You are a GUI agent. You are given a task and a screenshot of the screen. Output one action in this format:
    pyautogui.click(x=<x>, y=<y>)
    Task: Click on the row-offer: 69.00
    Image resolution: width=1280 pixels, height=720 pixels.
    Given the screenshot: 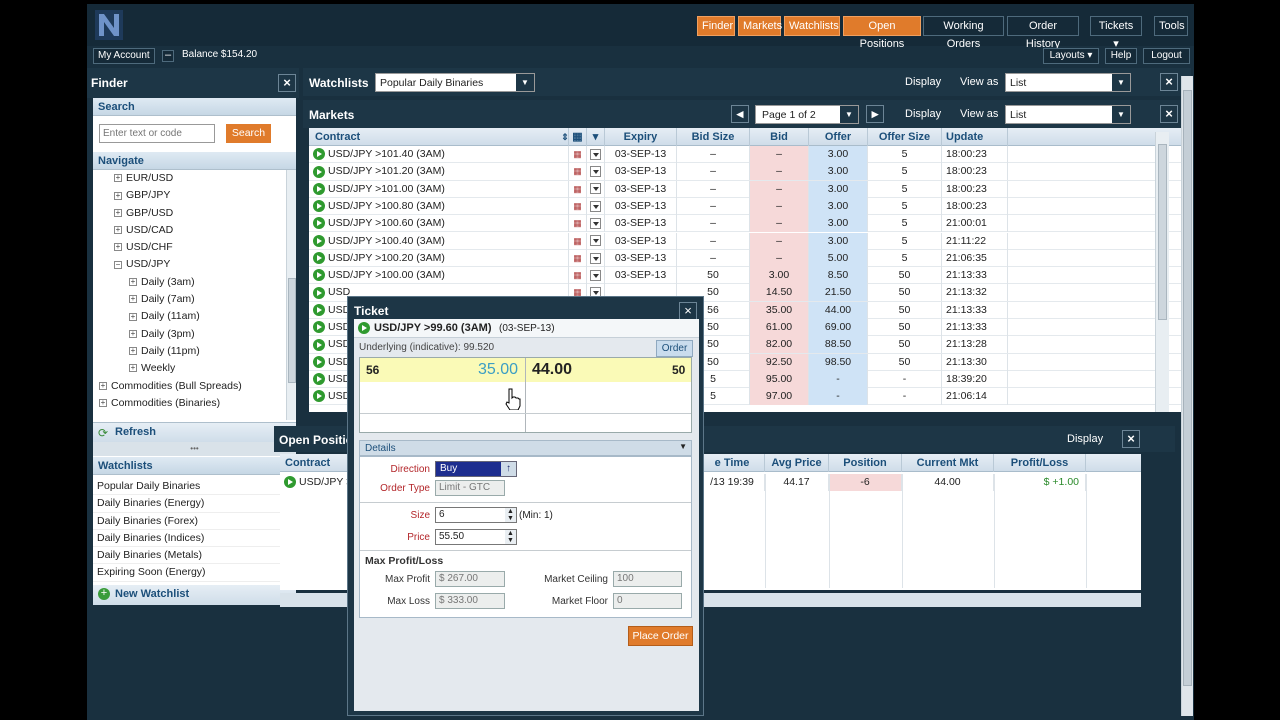 What is the action you would take?
    pyautogui.click(x=838, y=327)
    